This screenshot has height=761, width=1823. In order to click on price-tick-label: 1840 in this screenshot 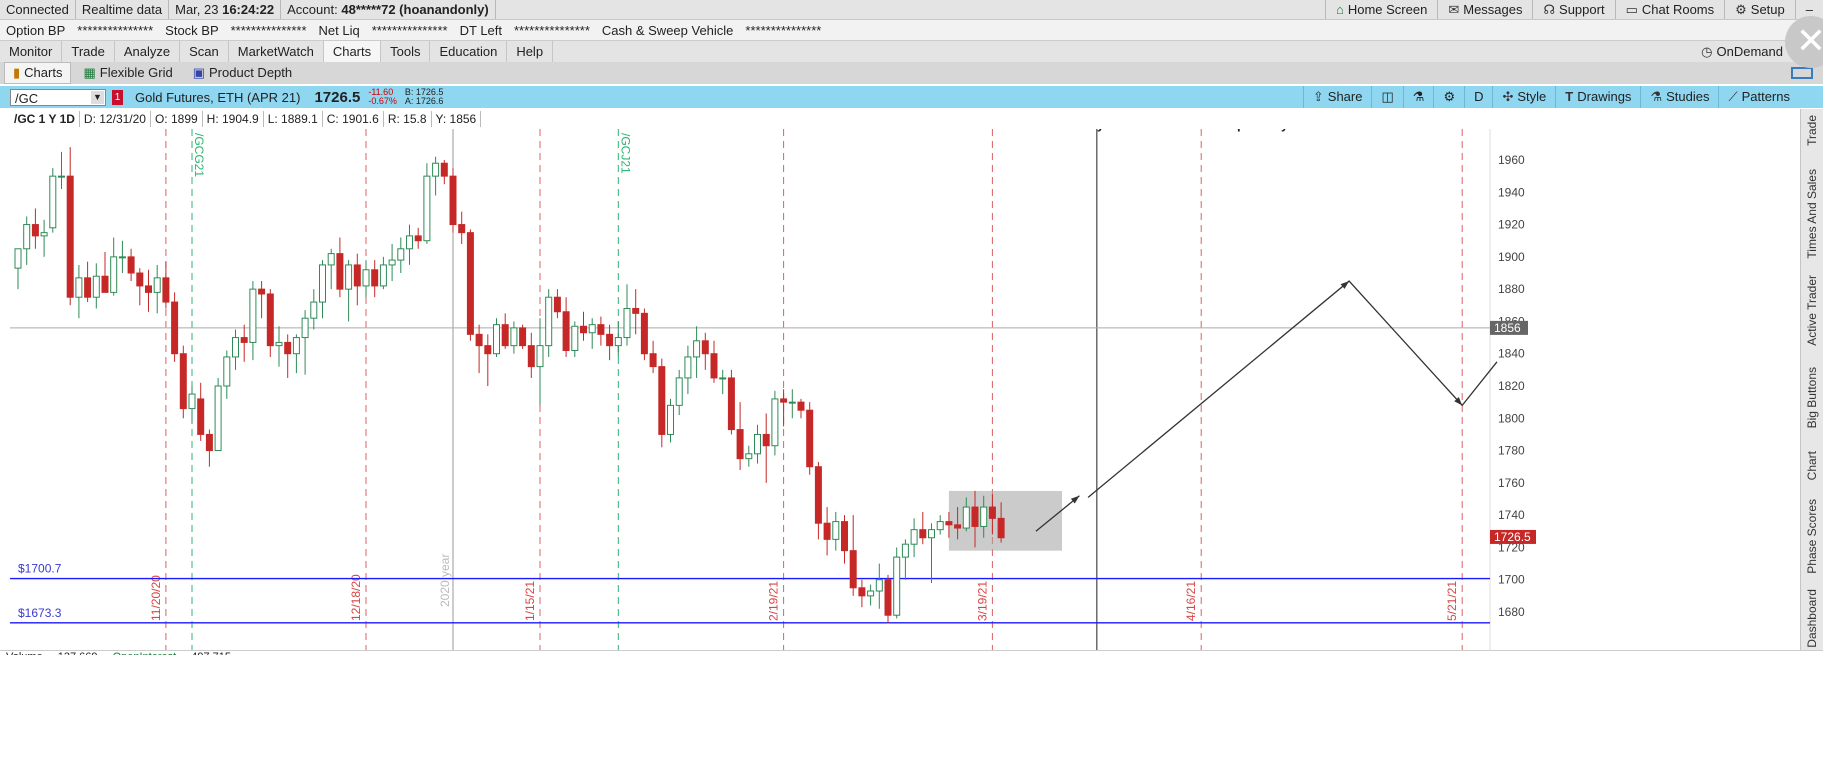, I will do `click(1511, 354)`.